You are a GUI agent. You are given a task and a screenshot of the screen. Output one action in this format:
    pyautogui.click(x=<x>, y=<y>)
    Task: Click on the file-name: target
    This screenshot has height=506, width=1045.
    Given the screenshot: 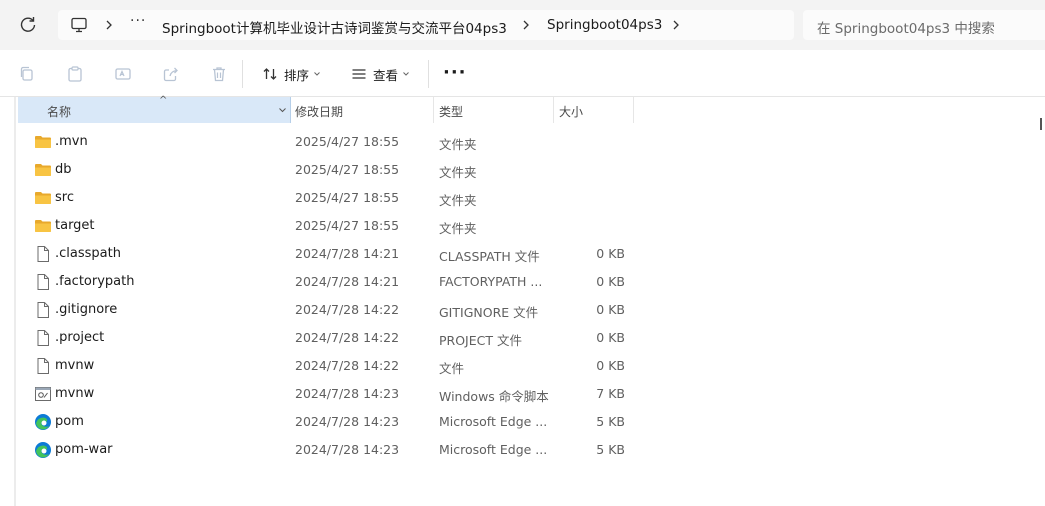 What is the action you would take?
    pyautogui.click(x=75, y=225)
    